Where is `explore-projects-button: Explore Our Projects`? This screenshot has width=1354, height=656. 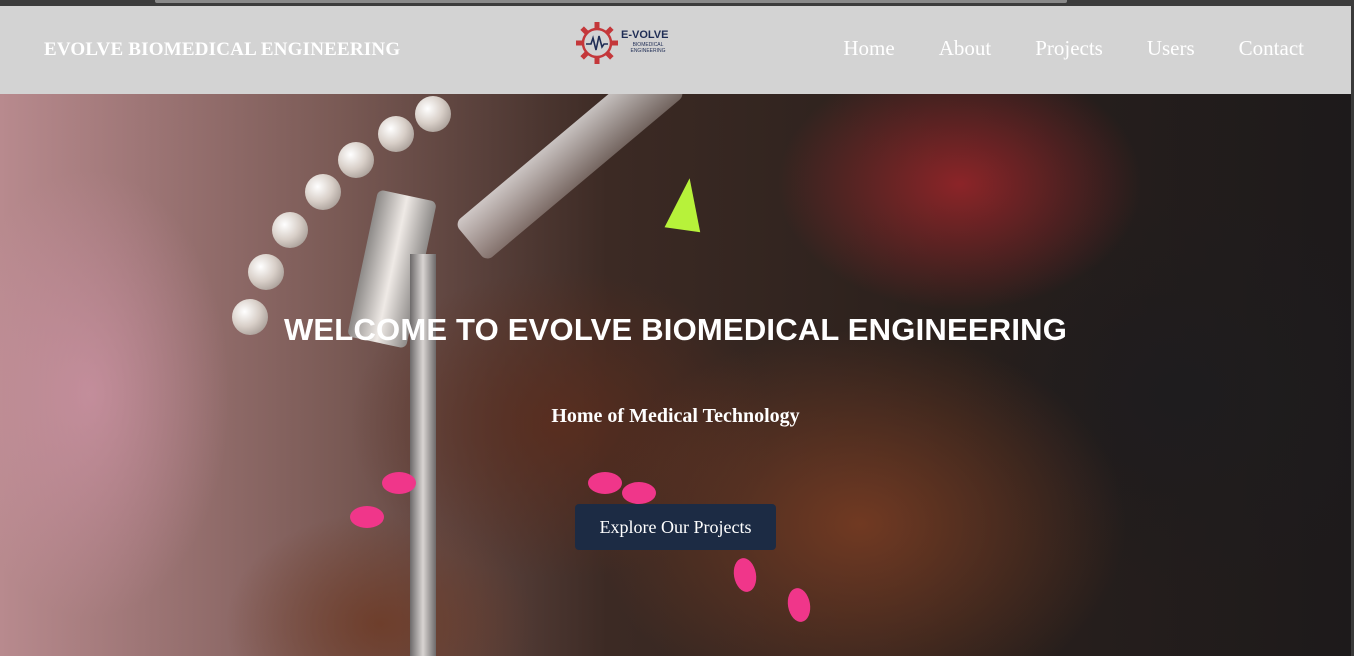 explore-projects-button: Explore Our Projects is located at coordinates (675, 527).